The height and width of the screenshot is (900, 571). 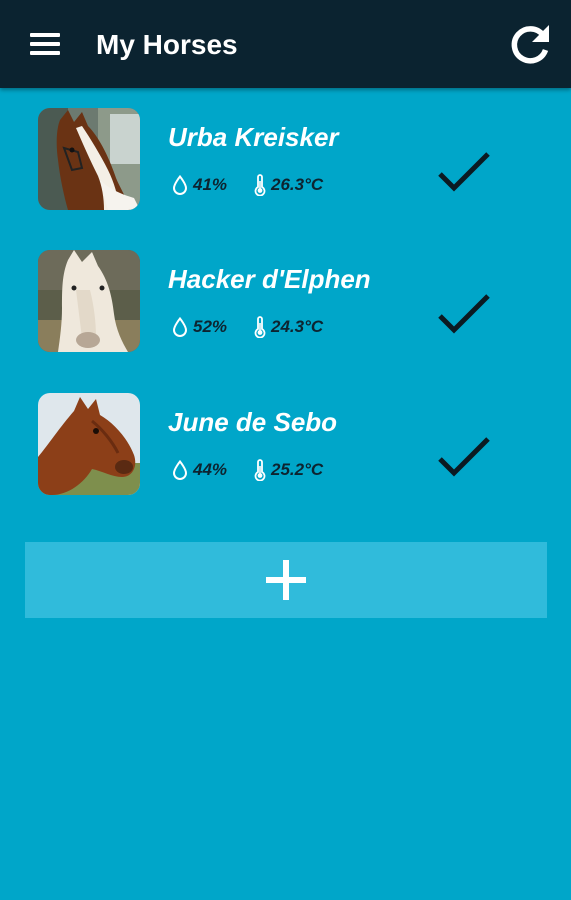 What do you see at coordinates (44, 44) in the screenshot?
I see `hamburger-menu-icon` at bounding box center [44, 44].